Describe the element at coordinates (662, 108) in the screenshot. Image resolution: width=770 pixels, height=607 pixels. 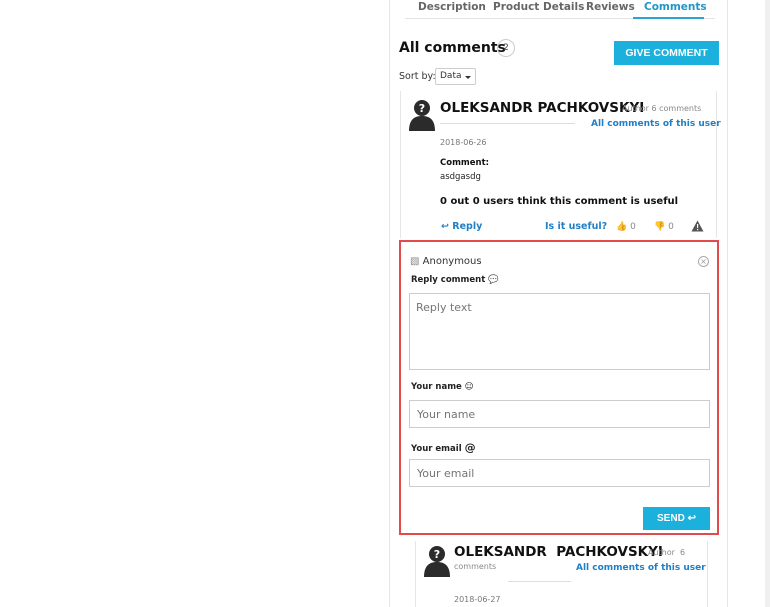
I see `comment-author-meta: Author 6 comments` at that location.